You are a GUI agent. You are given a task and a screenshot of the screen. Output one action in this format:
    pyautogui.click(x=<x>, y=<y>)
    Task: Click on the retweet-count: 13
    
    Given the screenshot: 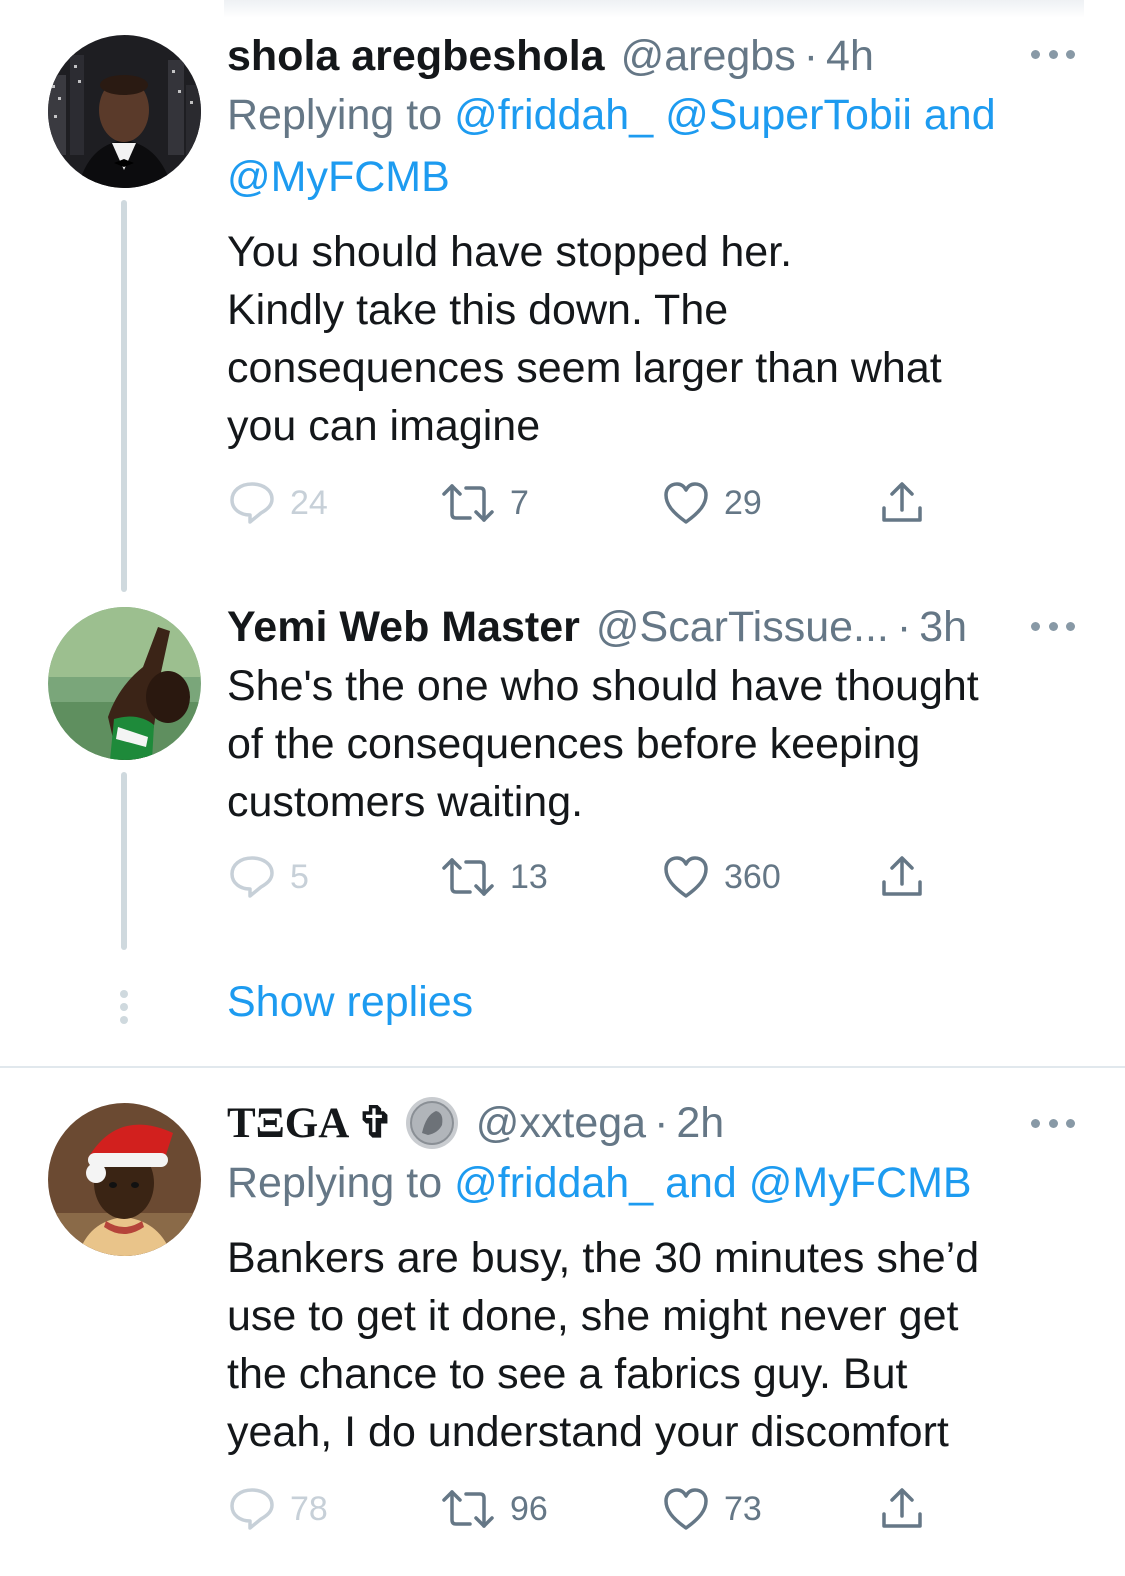 What is the action you would take?
    pyautogui.click(x=529, y=876)
    